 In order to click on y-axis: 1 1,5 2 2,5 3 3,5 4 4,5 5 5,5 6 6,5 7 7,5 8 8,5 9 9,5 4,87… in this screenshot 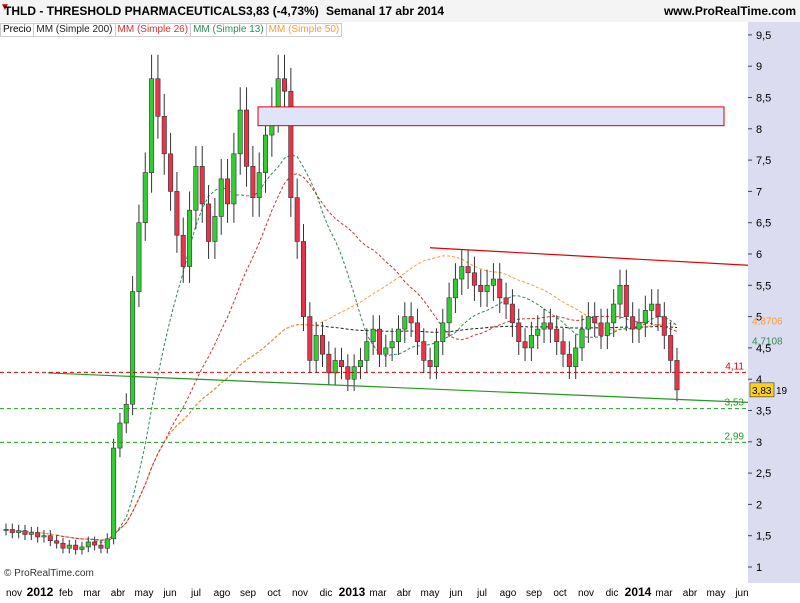, I will do `click(774, 302)`.